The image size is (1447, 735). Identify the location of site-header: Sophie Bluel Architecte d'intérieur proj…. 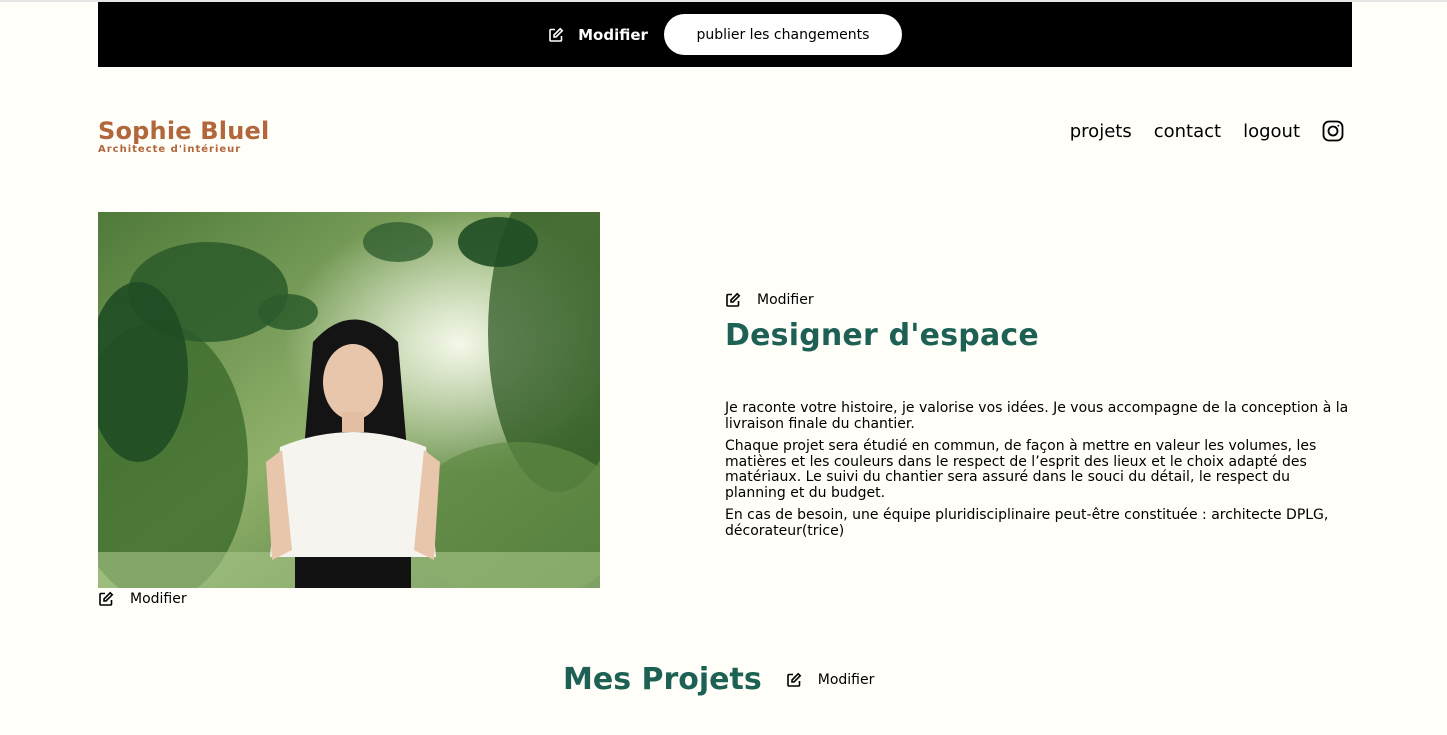
(725, 140).